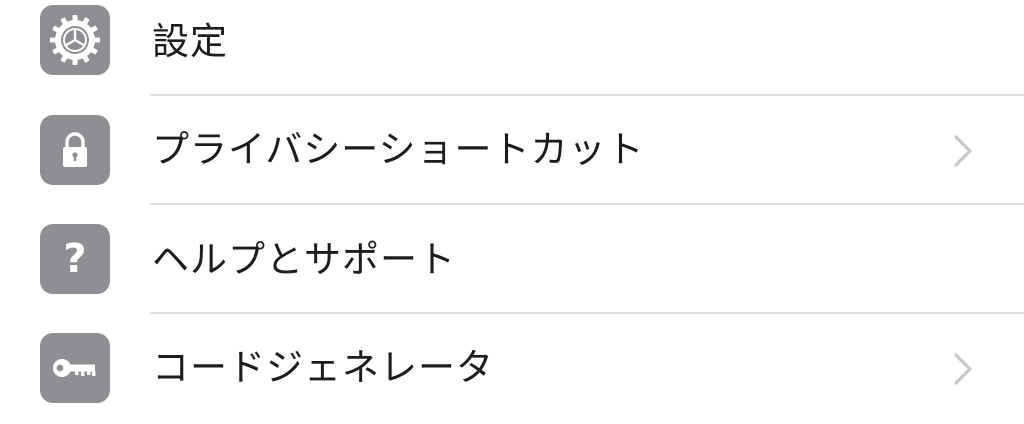 This screenshot has height=424, width=1024. Describe the element at coordinates (304, 259) in the screenshot. I see `menu-item-label: ヘルプとサポート` at that location.